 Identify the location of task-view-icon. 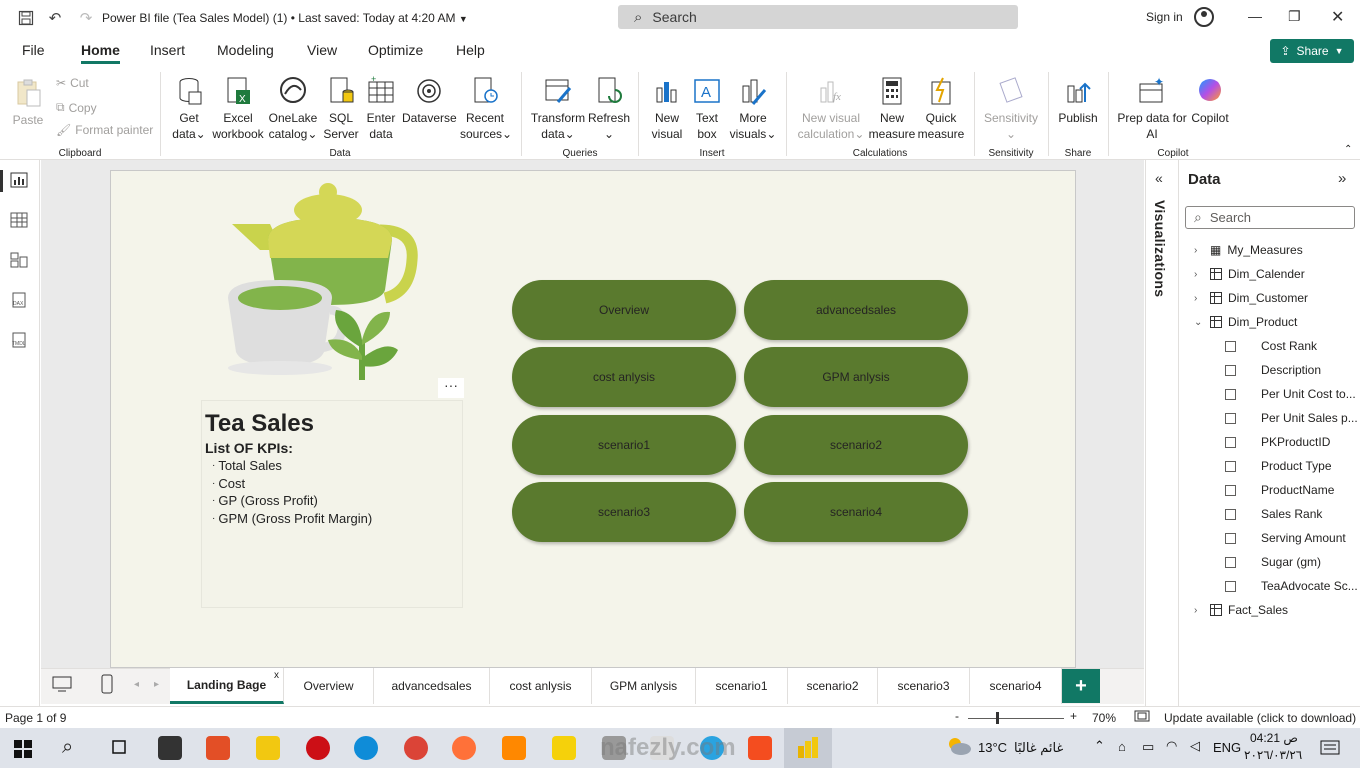
(119, 748).